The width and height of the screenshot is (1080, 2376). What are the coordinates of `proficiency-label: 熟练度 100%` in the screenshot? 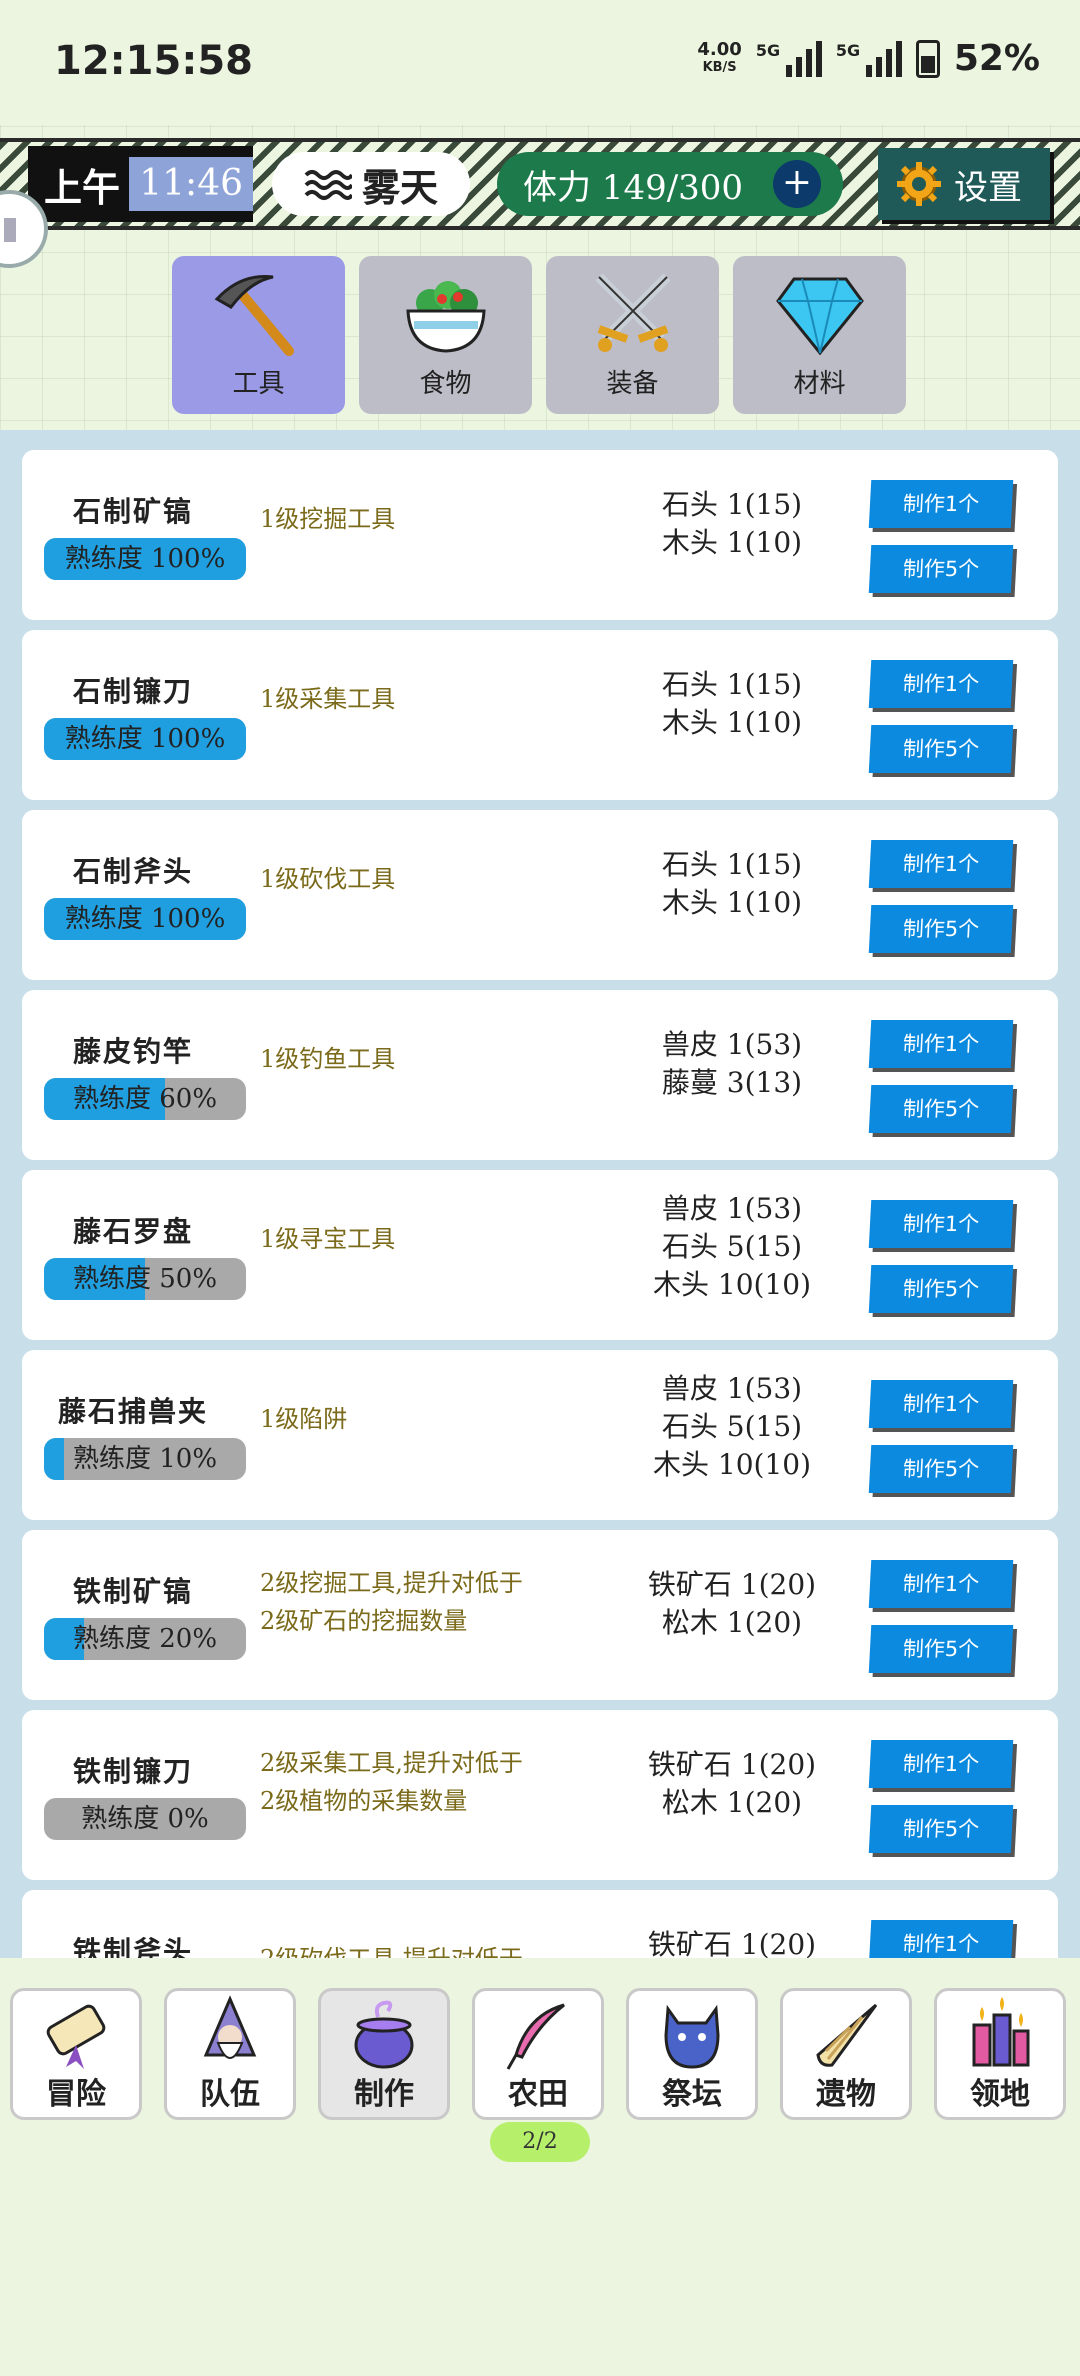 It's located at (145, 919).